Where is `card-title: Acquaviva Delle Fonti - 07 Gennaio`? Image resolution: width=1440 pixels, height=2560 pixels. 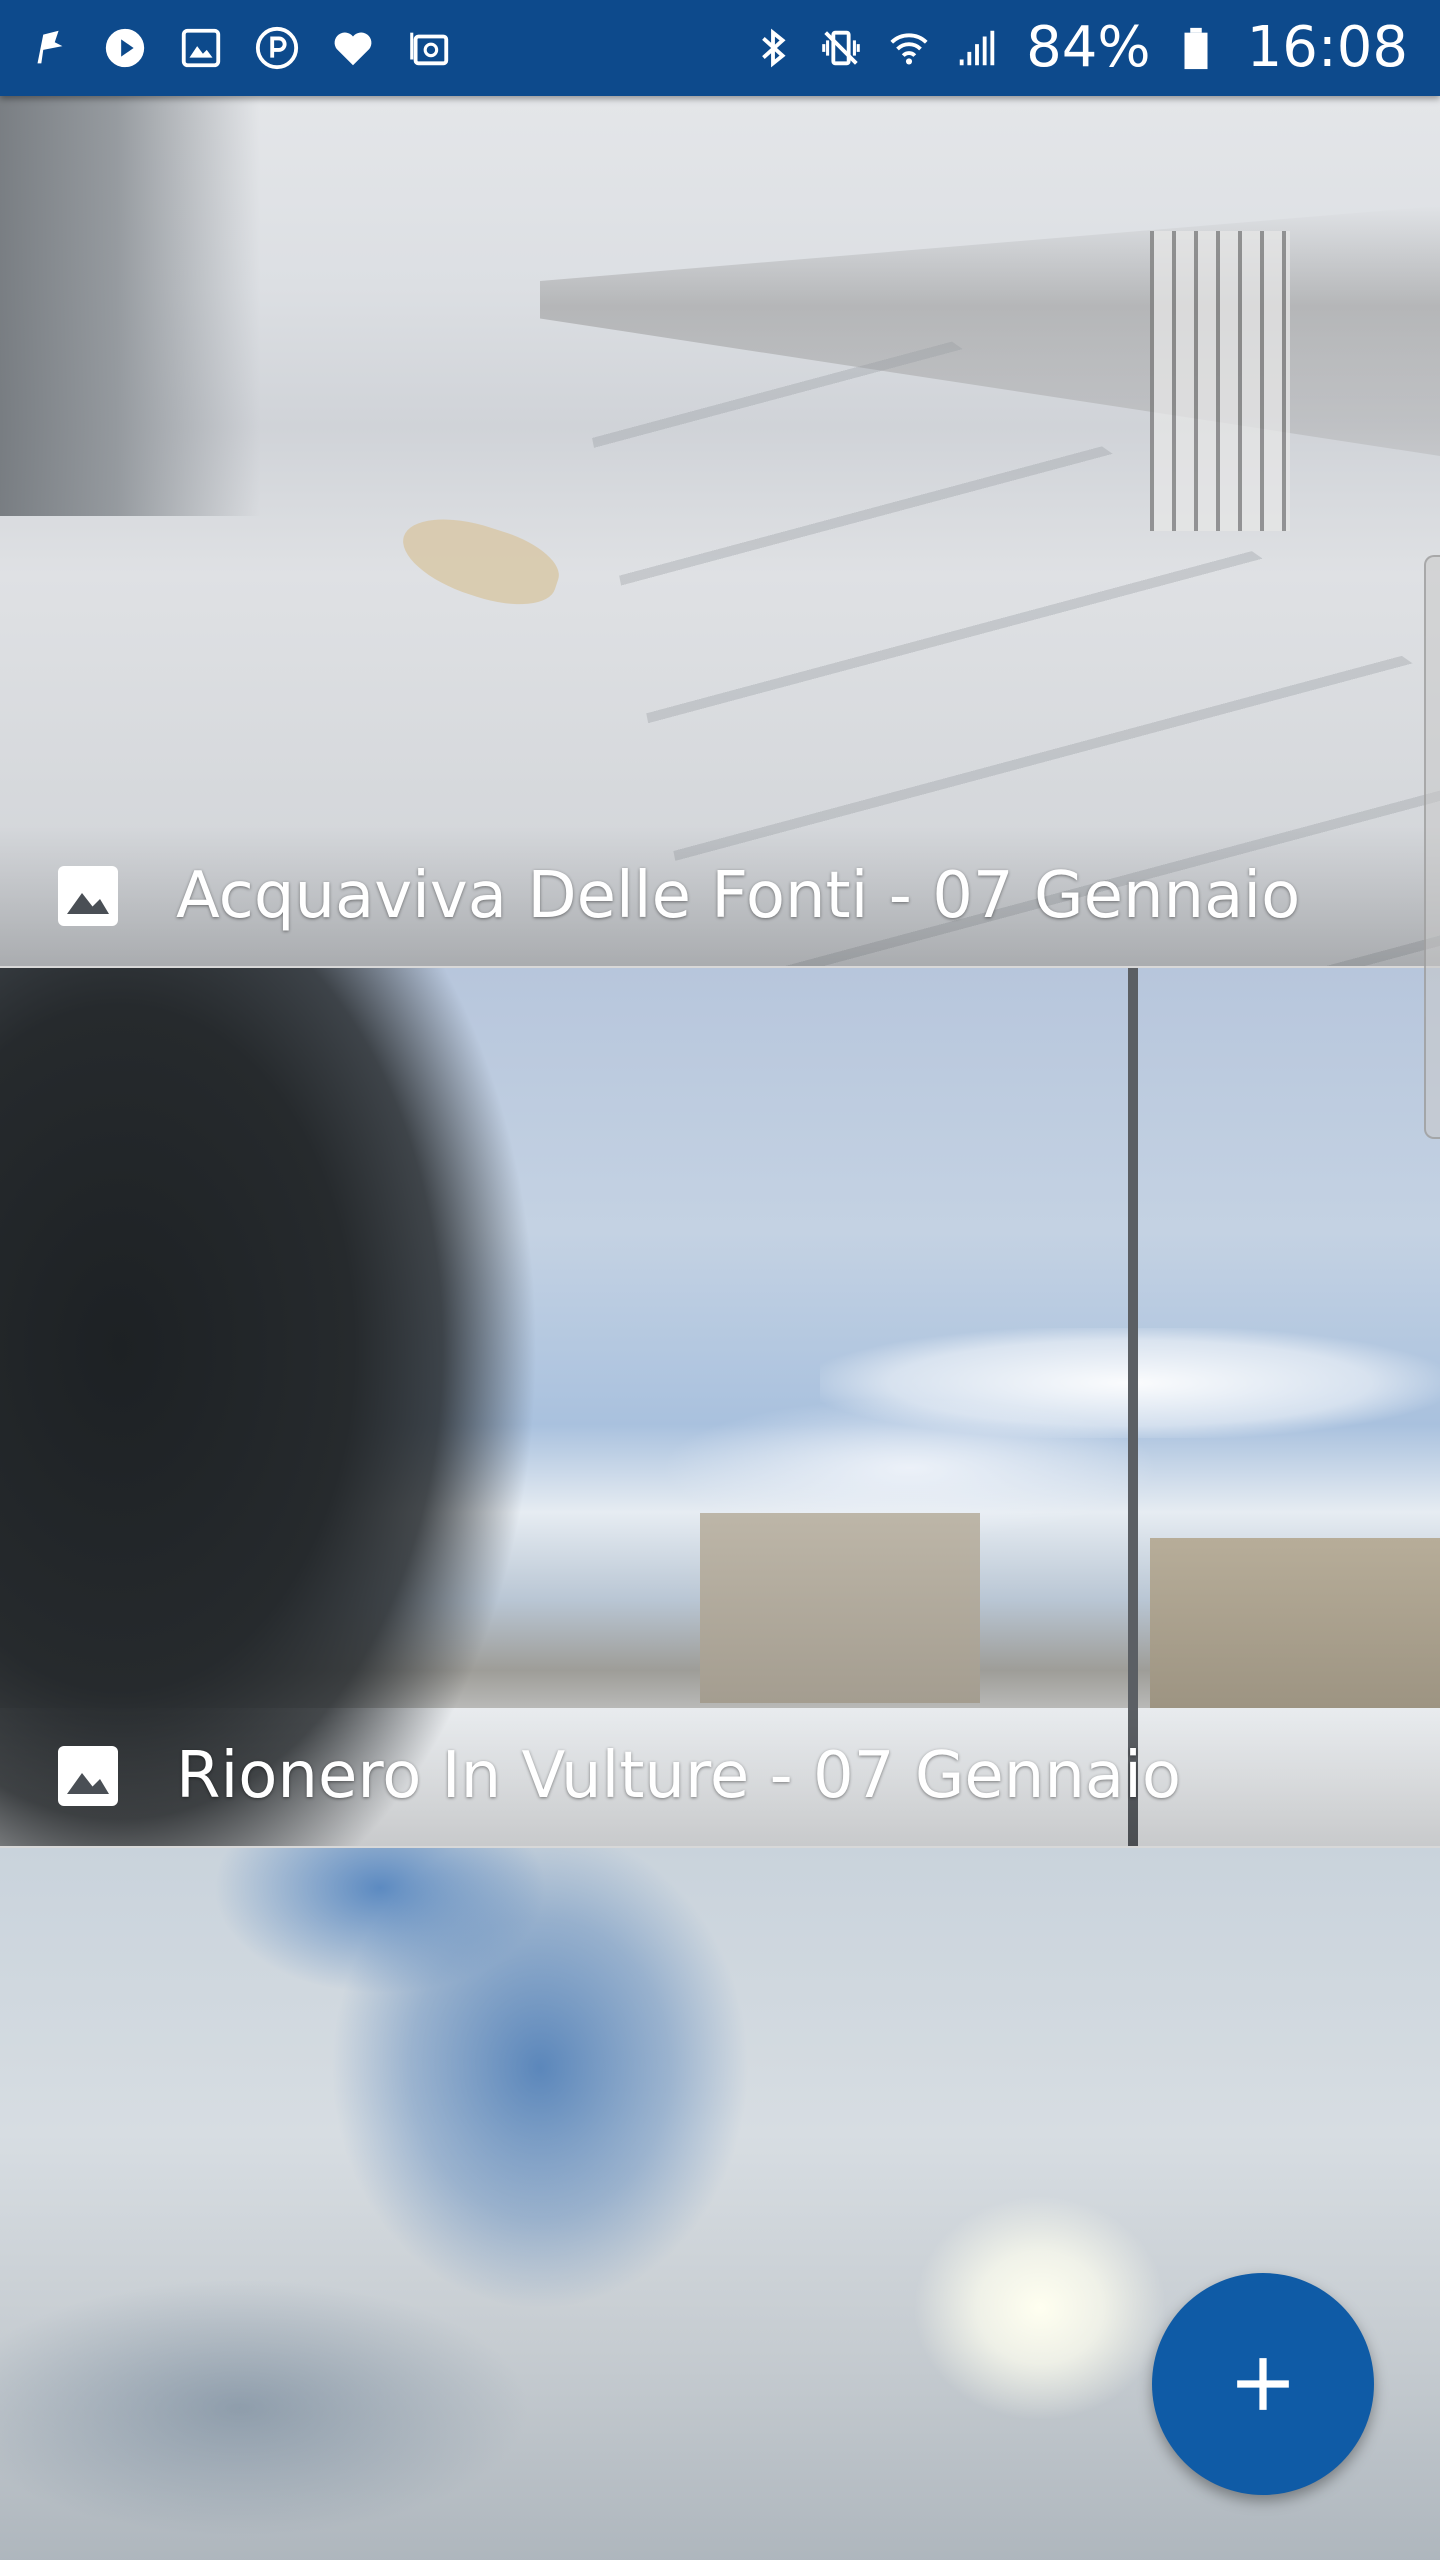
card-title: Acquaviva Delle Fonti - 07 Gennaio is located at coordinates (738, 896).